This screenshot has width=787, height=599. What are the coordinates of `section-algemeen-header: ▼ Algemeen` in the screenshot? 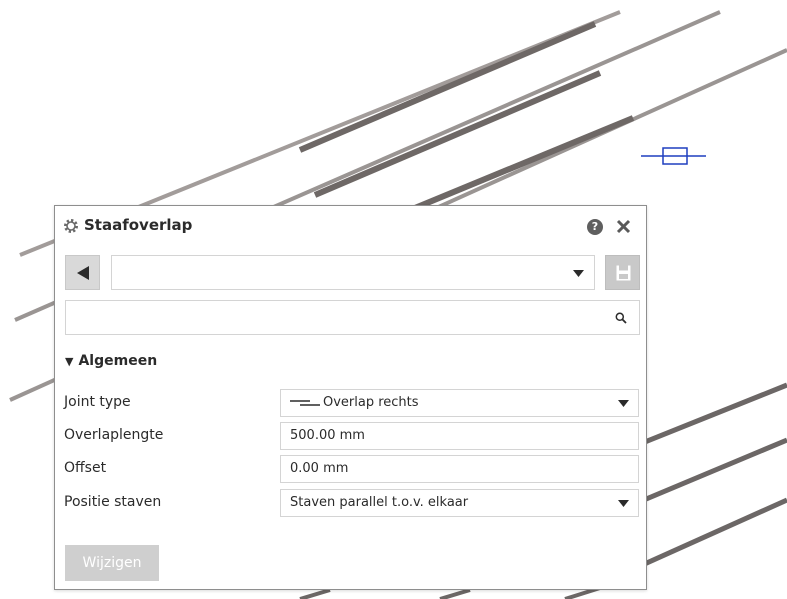 It's located at (111, 361).